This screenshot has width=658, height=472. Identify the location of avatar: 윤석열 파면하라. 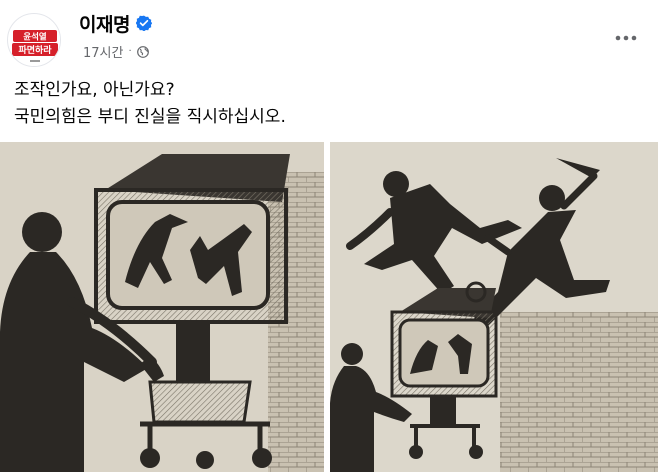
(34, 40).